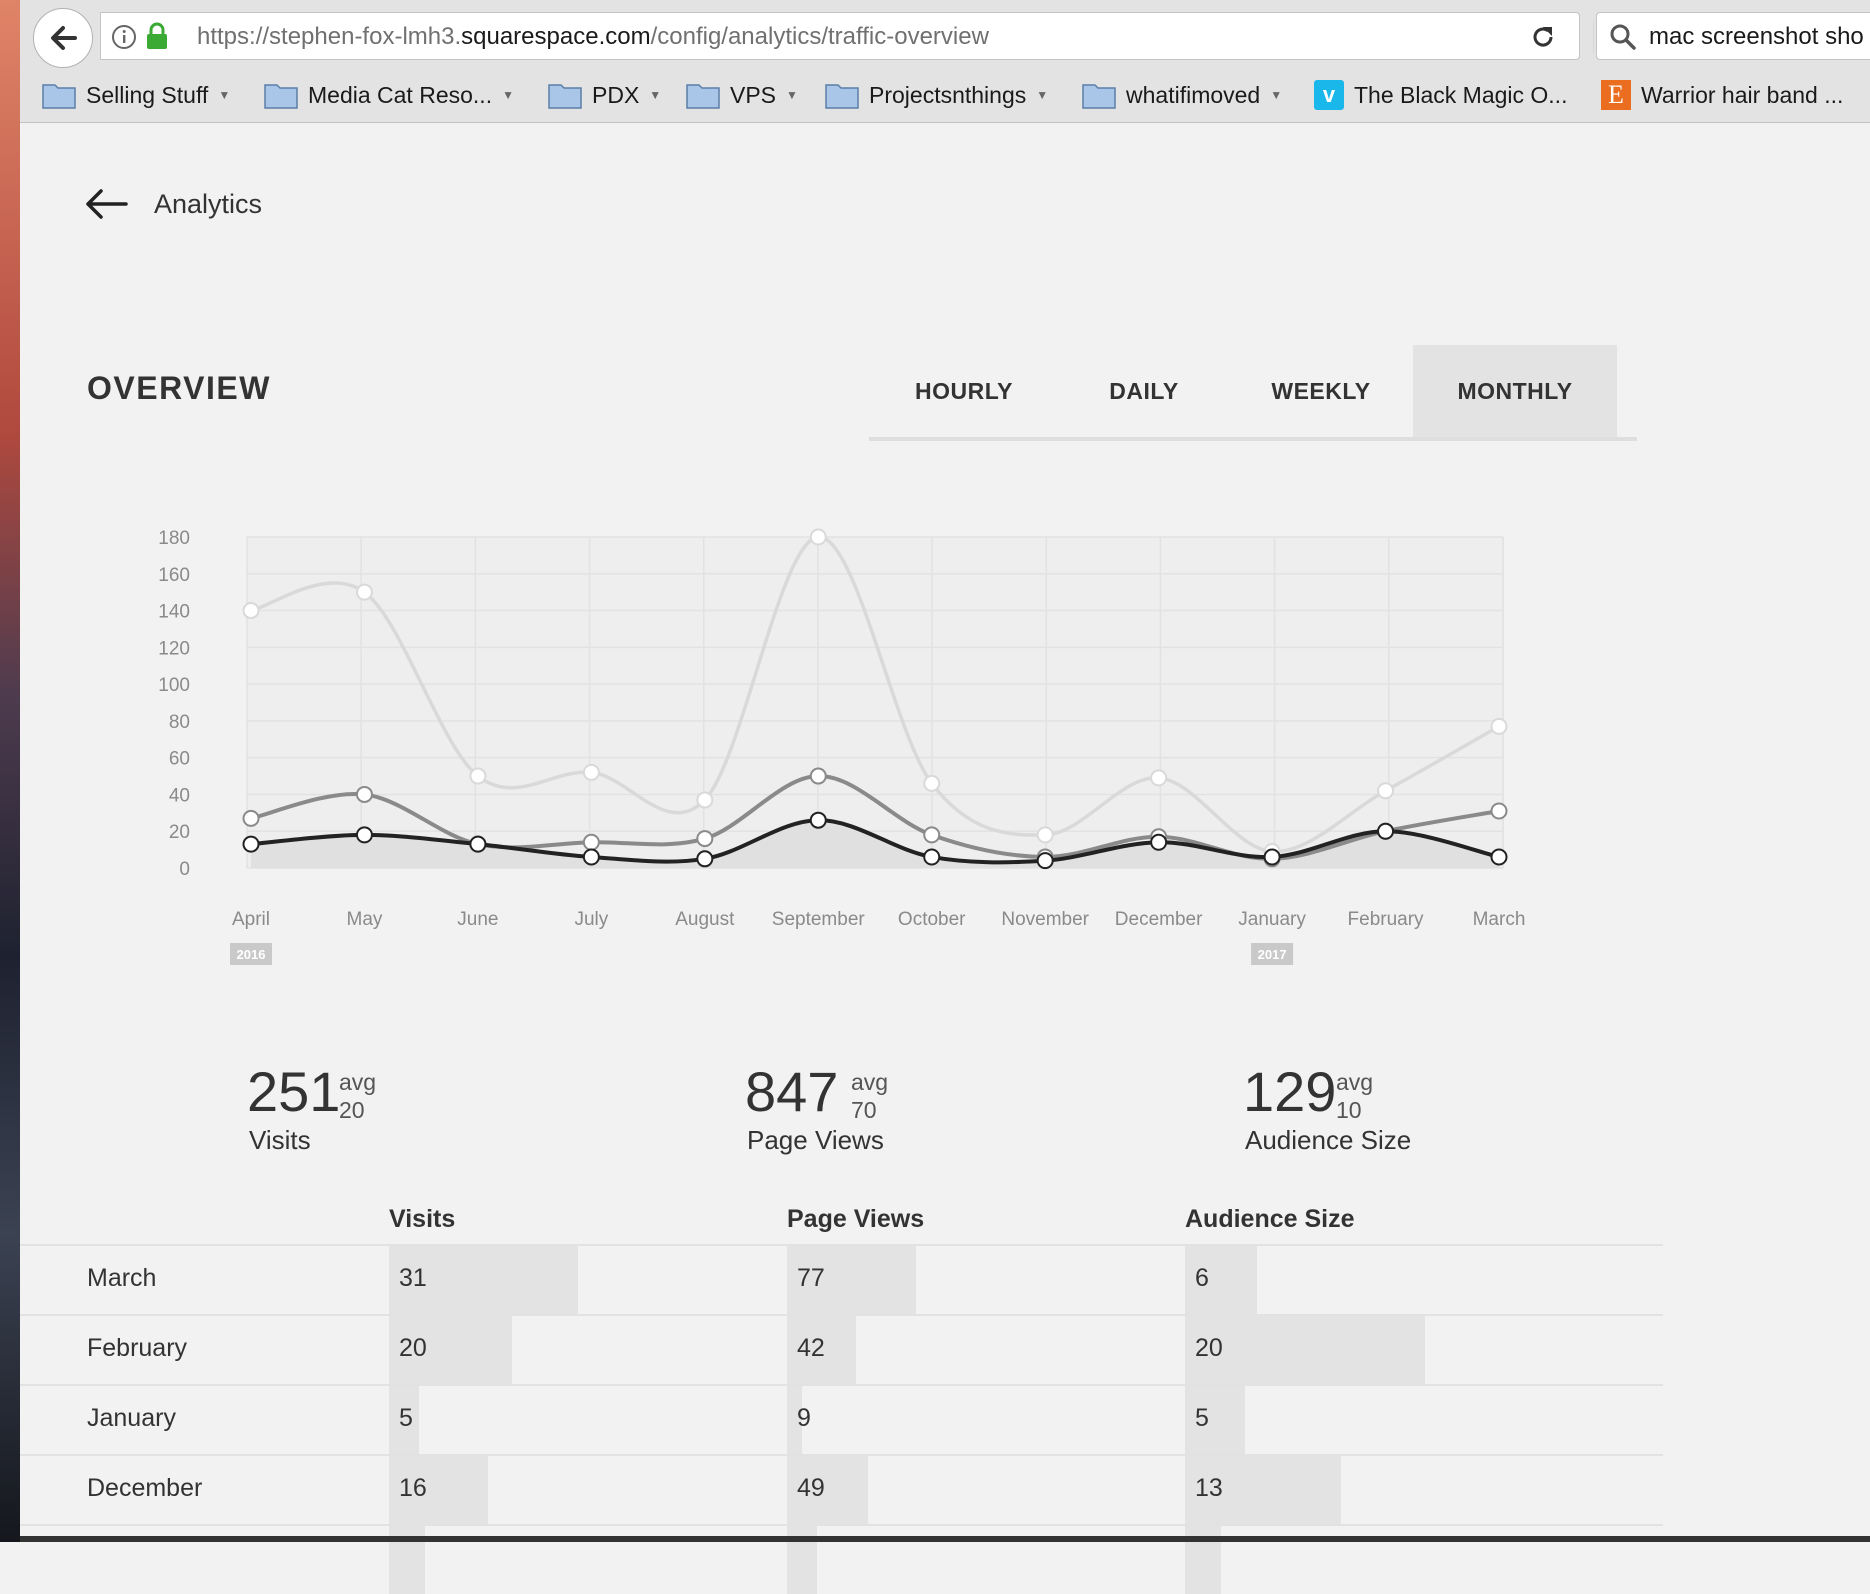 This screenshot has height=1594, width=1870. I want to click on y-tick-label: 20, so click(179, 832).